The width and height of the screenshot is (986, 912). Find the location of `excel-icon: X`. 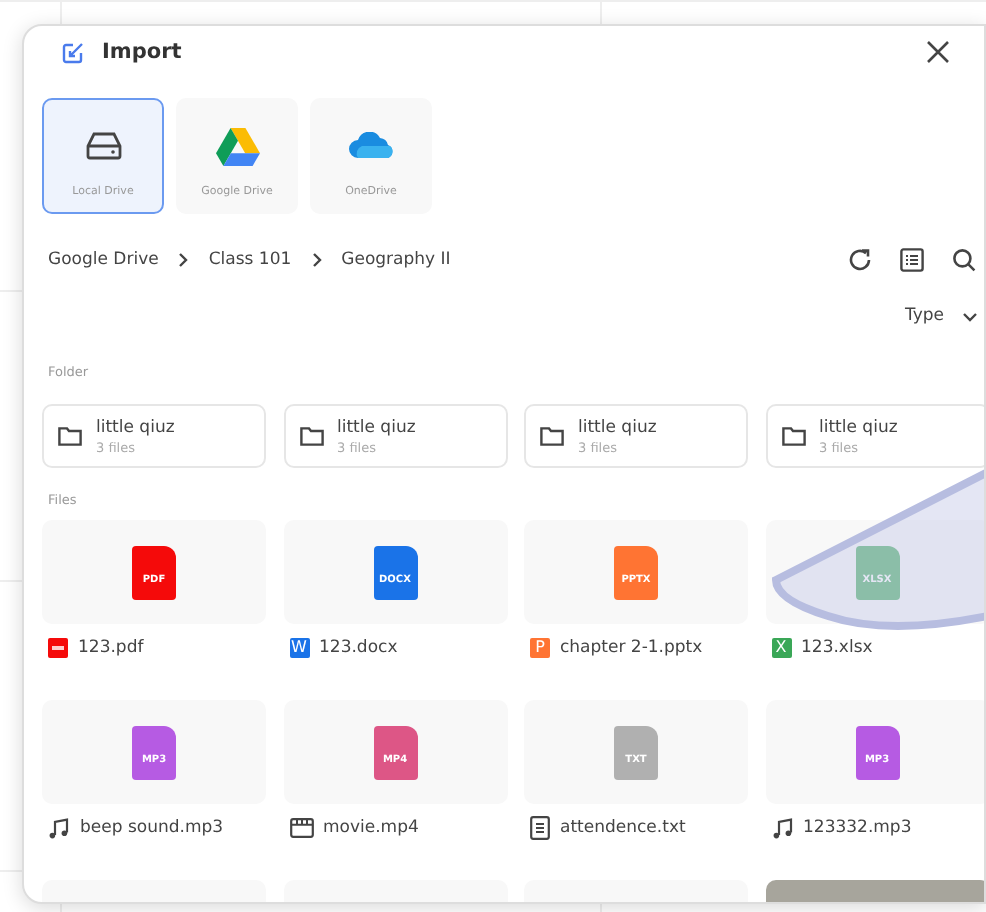

excel-icon: X is located at coordinates (781, 648).